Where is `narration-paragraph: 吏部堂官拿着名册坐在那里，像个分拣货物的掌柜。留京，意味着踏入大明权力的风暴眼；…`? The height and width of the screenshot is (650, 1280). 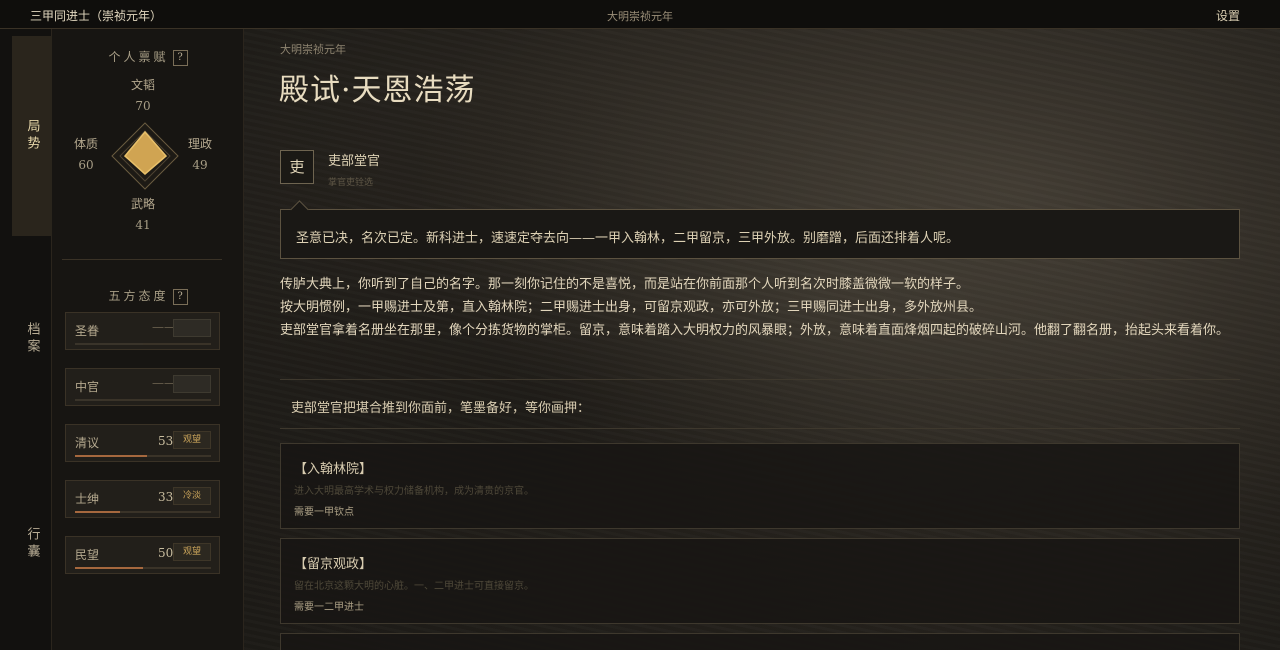
narration-paragraph: 吏部堂官拿着名册坐在那里，像个分拣货物的掌柜。留京，意味着踏入大明权力的风暴眼；… is located at coordinates (755, 330).